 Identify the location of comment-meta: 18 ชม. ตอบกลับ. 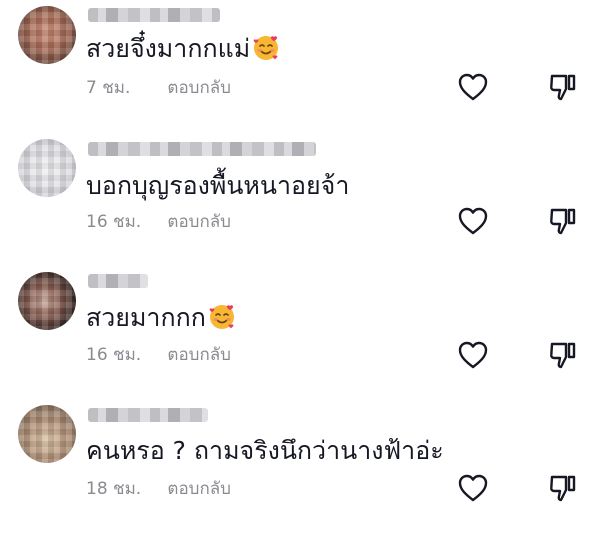
(158, 489).